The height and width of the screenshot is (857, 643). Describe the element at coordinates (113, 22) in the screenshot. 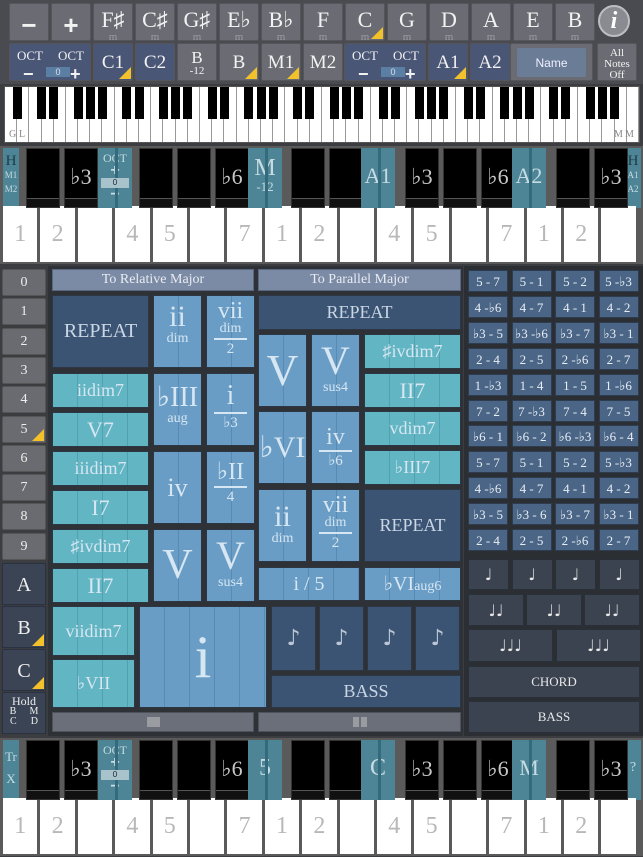

I see `key-button: F♯ m` at that location.